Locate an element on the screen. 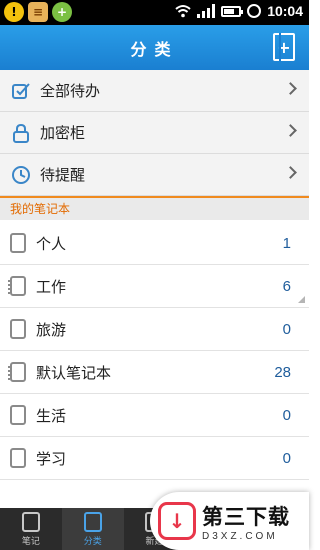  notes-icon is located at coordinates (30, 522).